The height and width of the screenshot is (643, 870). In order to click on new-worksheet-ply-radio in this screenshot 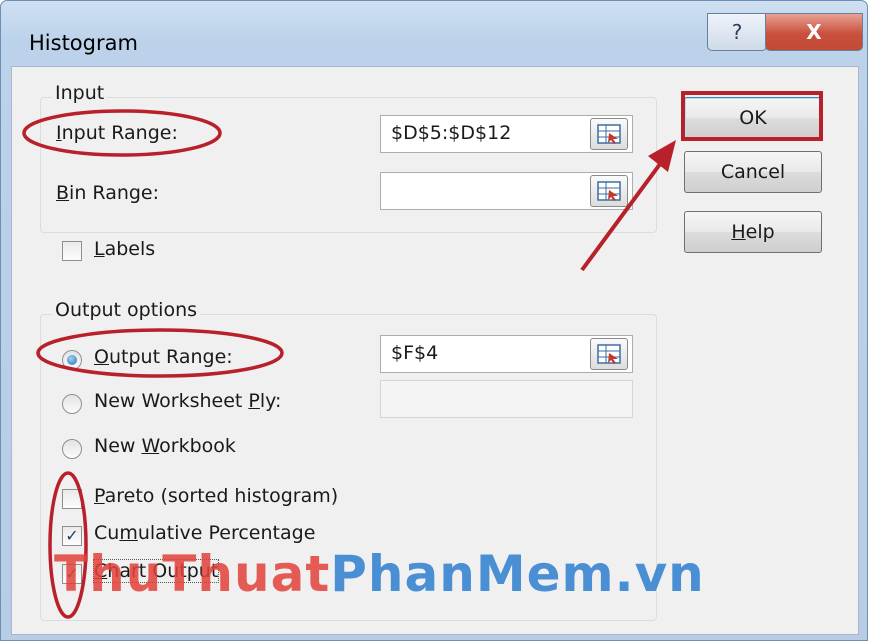, I will do `click(72, 404)`.